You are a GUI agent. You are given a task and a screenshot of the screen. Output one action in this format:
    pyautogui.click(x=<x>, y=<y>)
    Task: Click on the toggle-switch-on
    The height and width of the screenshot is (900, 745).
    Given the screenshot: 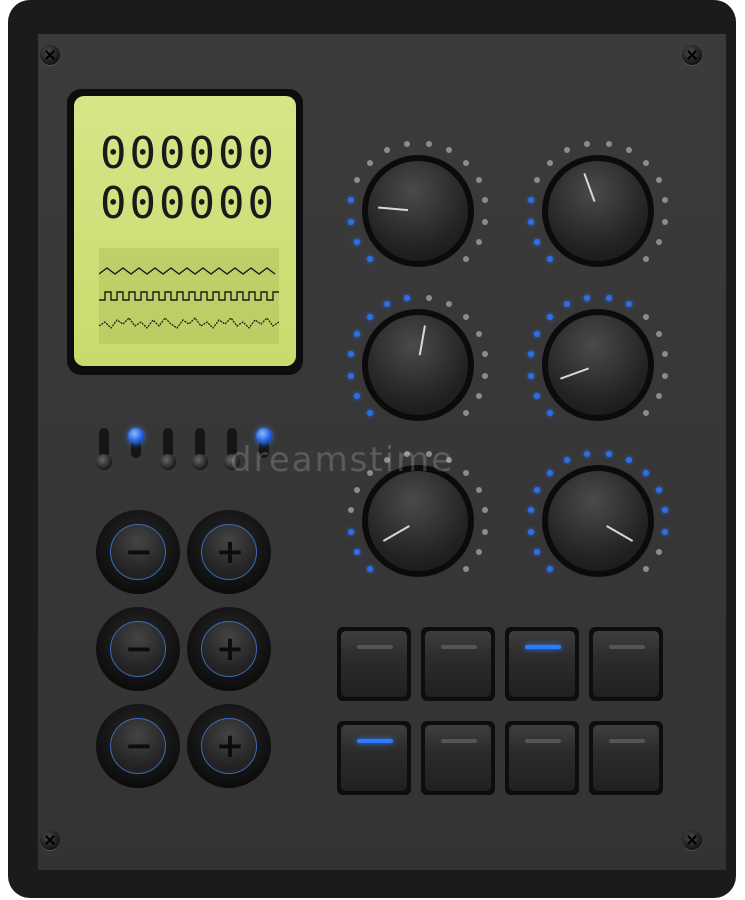 What is the action you would take?
    pyautogui.click(x=136, y=436)
    